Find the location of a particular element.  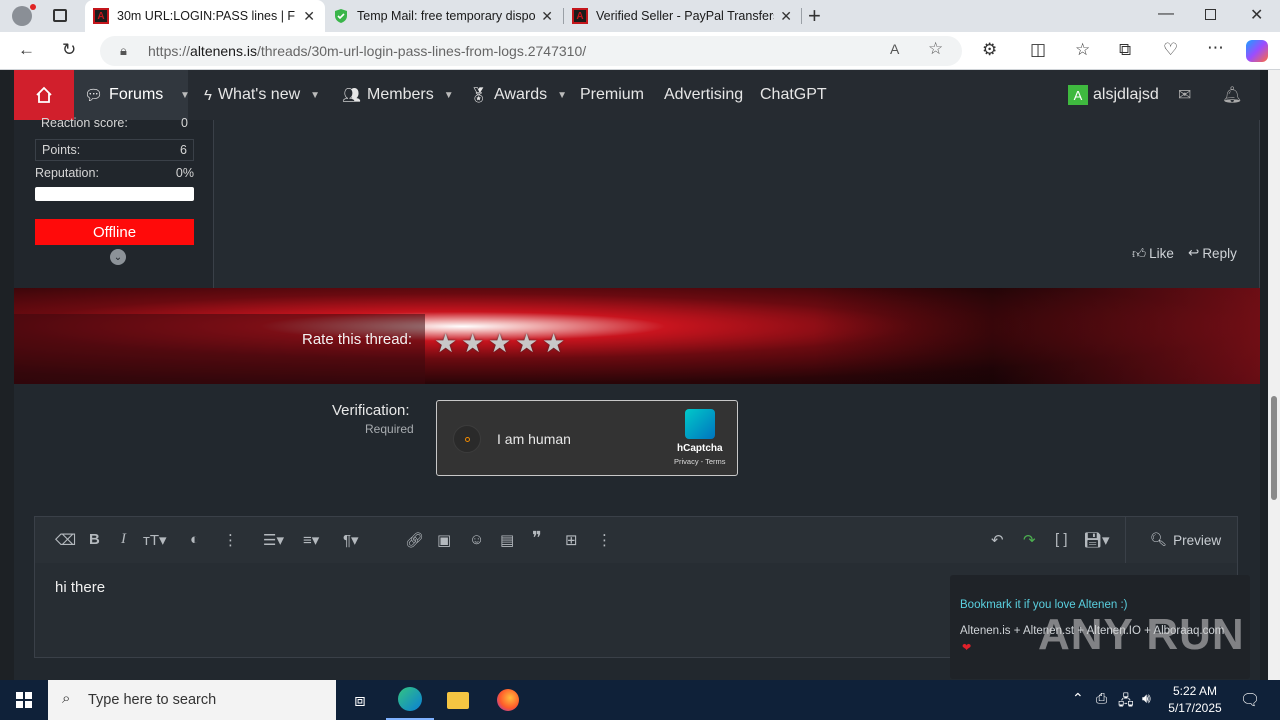

star-rating-2: ★ is located at coordinates (472, 343).